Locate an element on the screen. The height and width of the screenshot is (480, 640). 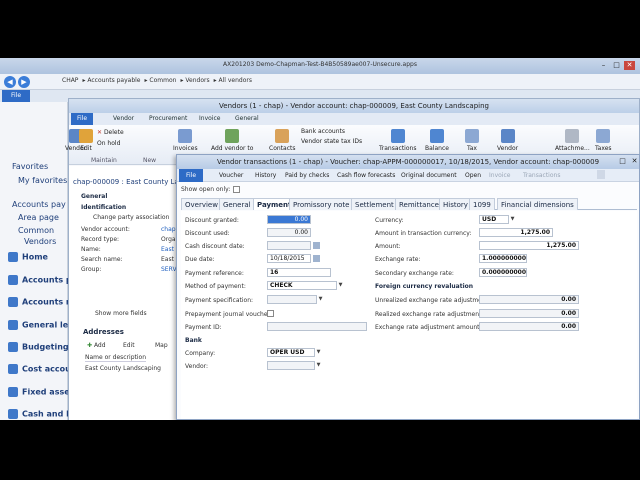
nav-module: Cost accoun is located at coordinates (42, 369).